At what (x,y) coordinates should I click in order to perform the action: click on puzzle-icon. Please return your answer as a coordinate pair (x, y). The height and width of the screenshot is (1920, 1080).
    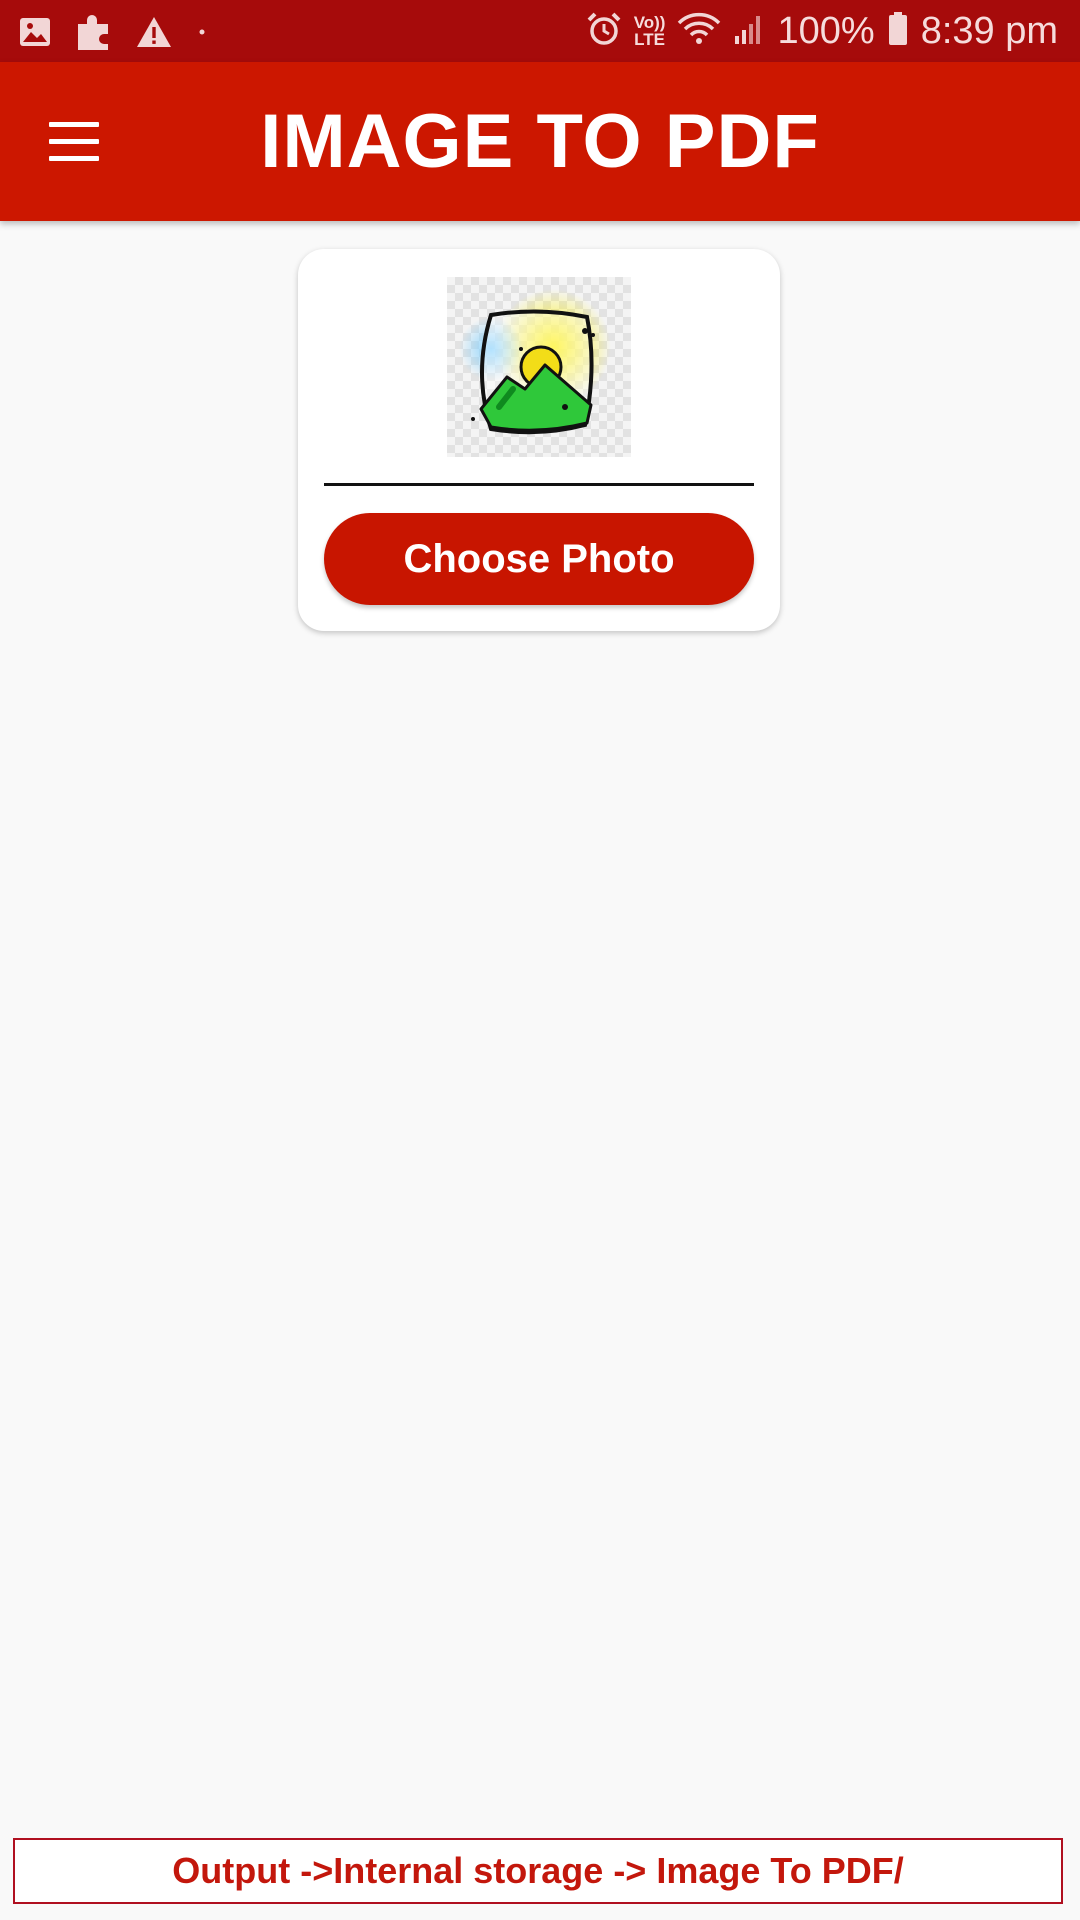
    Looking at the image, I should click on (94, 34).